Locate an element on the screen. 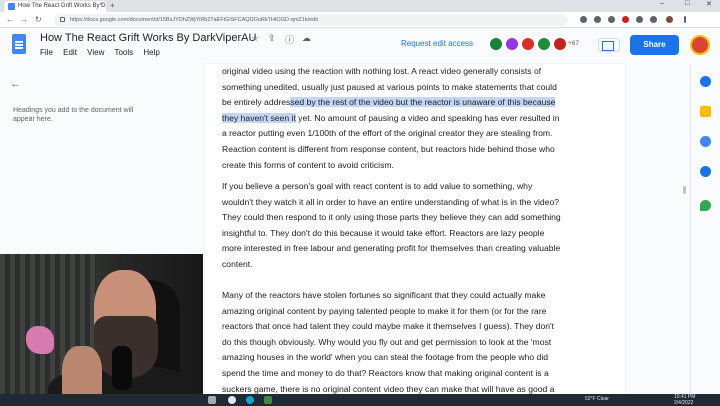 The height and width of the screenshot is (406, 720). edge-icon is located at coordinates (250, 400).